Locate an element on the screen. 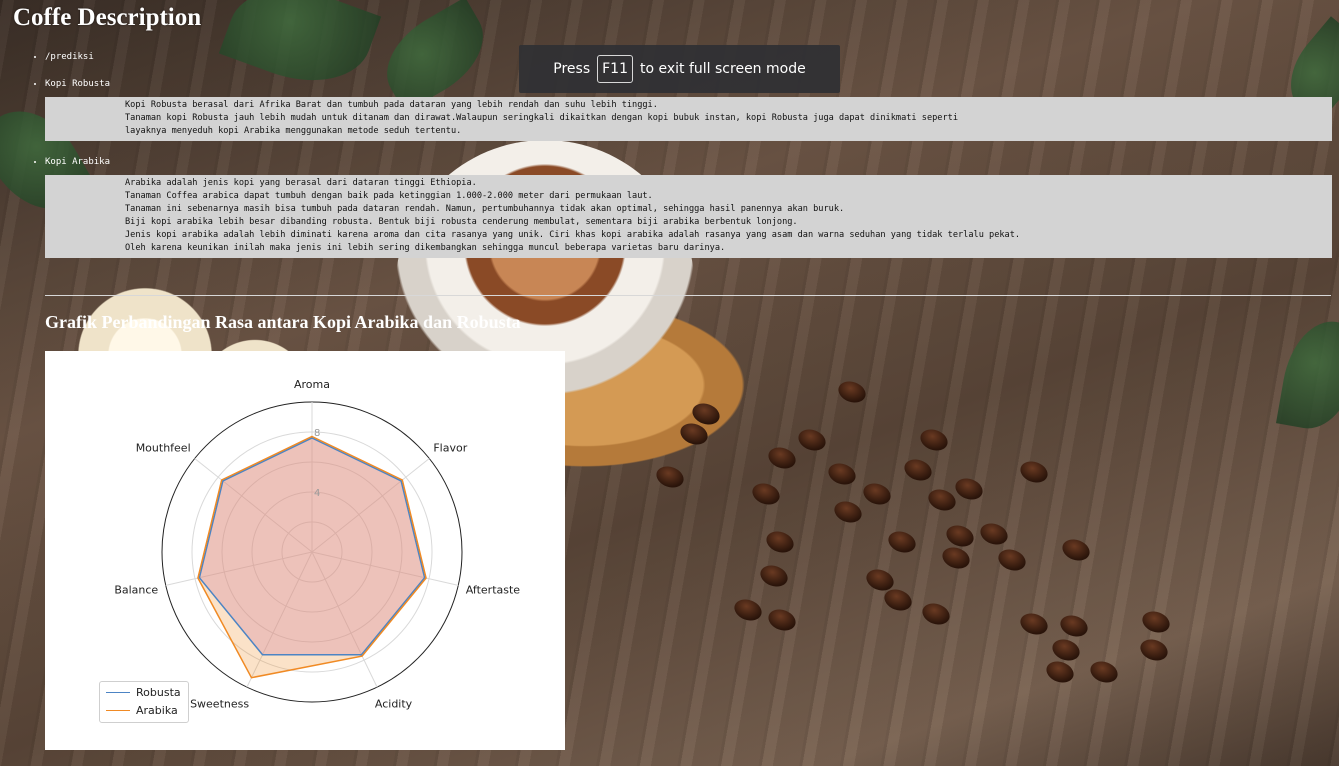  robusta-heading: Kopi Robusta is located at coordinates (78, 84).